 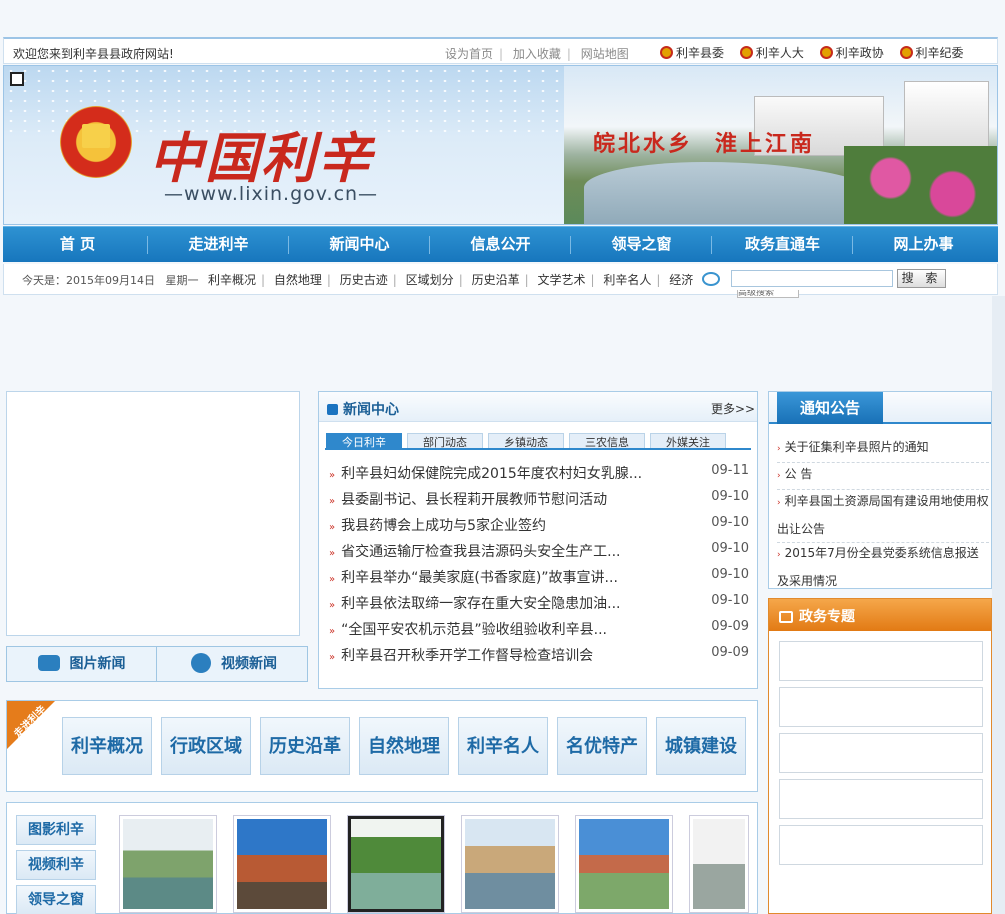 I want to click on county-committee-link: 利辛县委, so click(x=692, y=52).